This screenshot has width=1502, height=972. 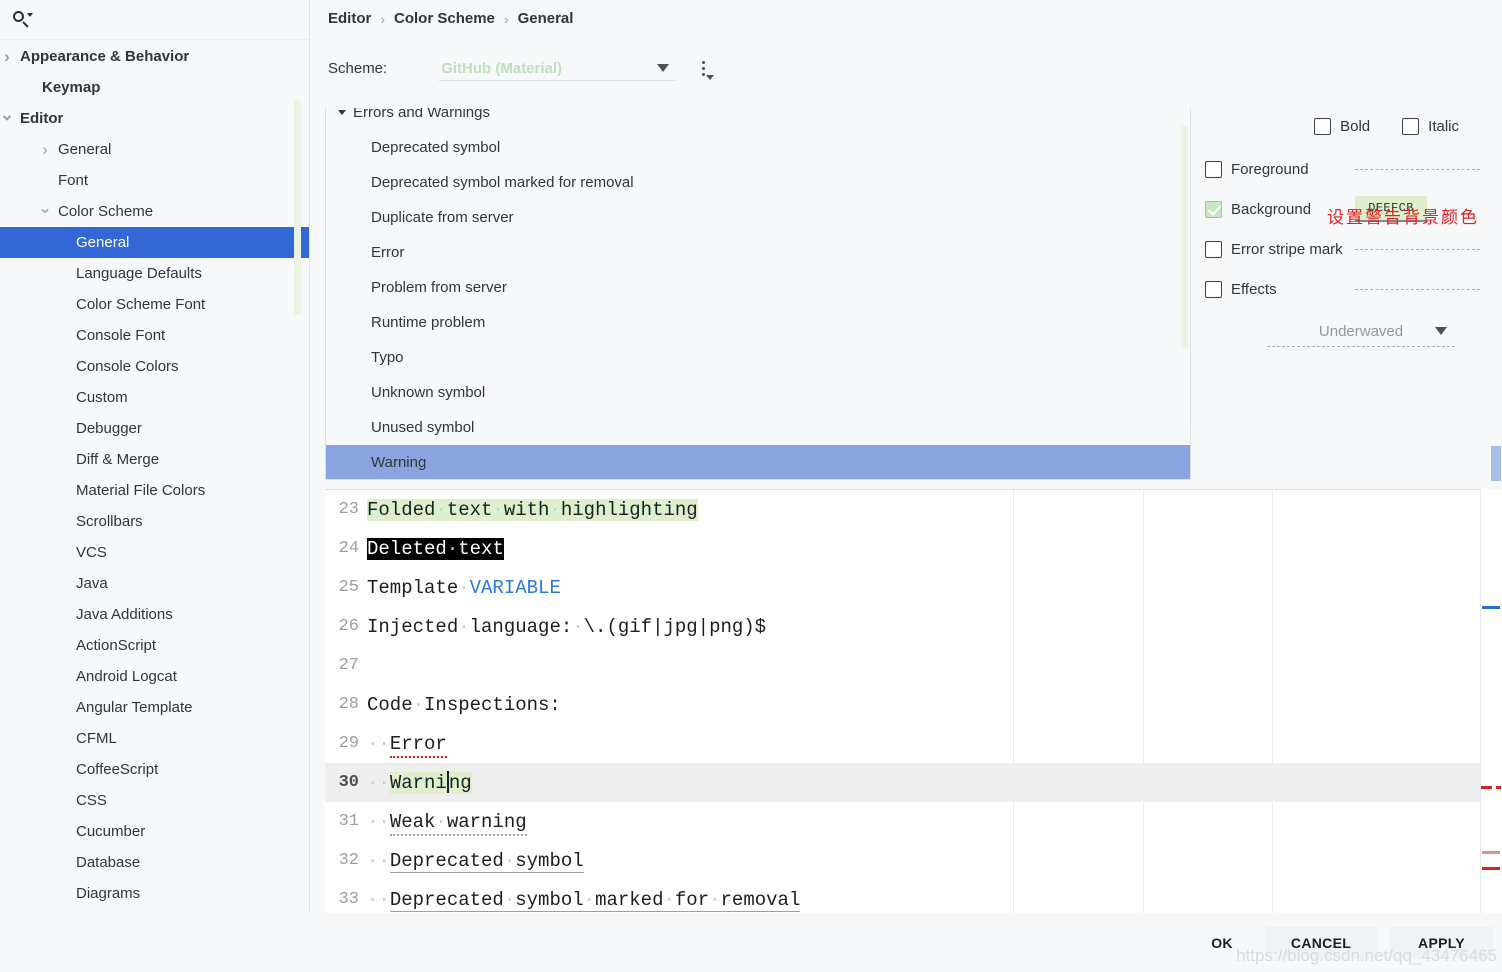 What do you see at coordinates (913, 782) in the screenshot?
I see `code-line: 30 ··Warni ng` at bounding box center [913, 782].